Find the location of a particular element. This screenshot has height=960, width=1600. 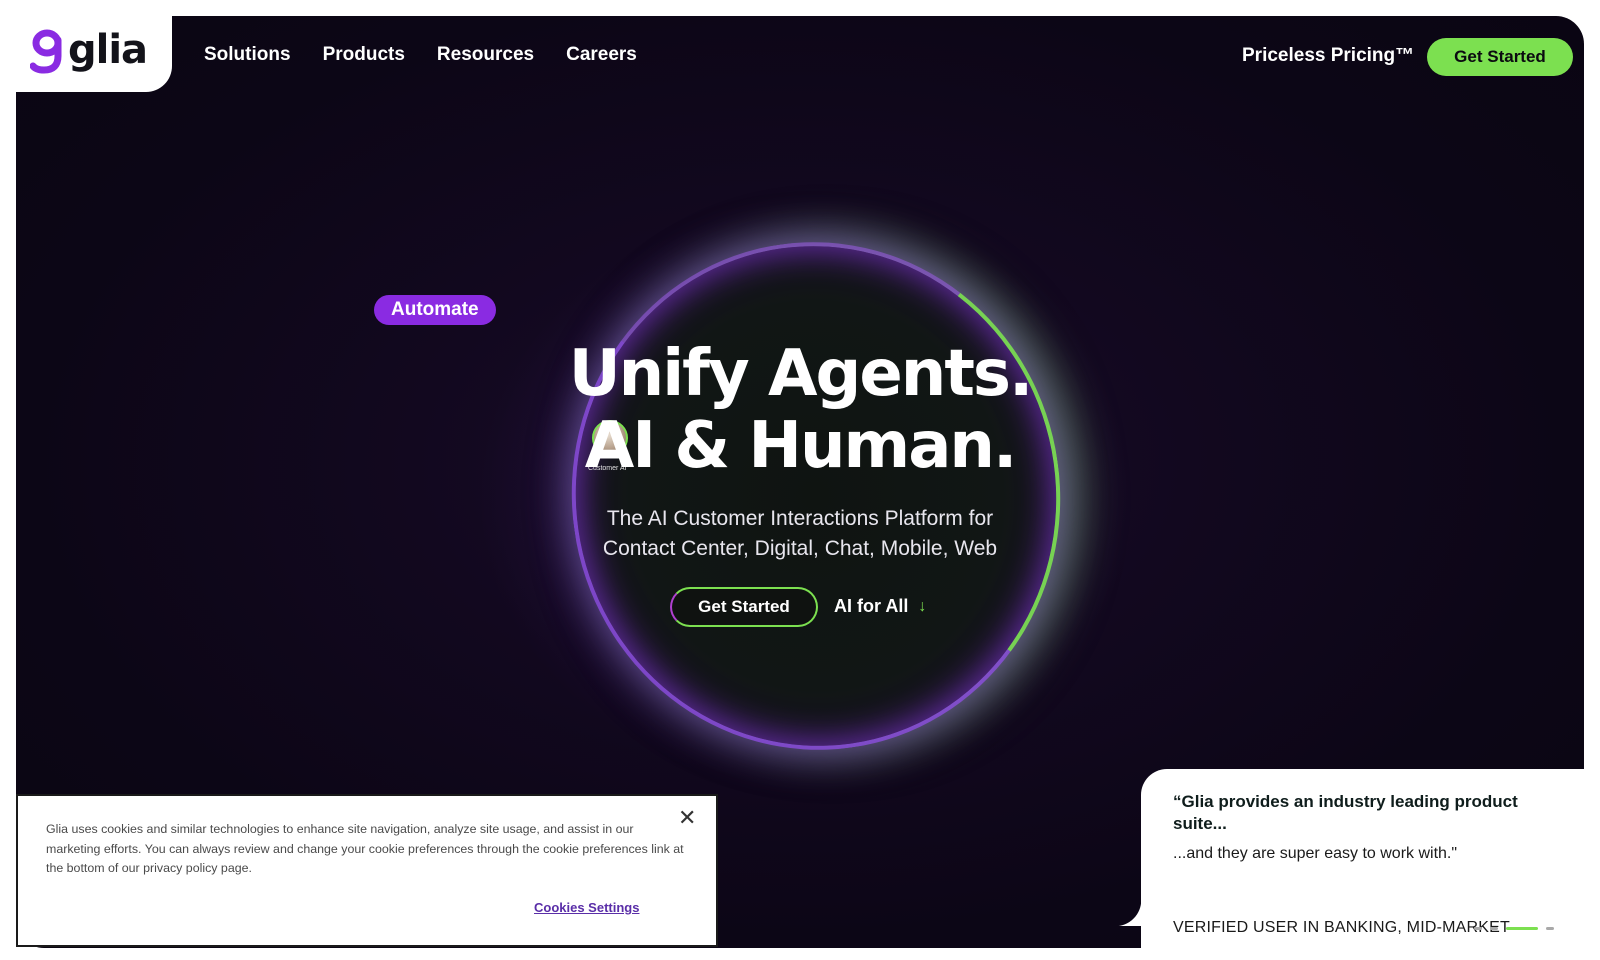

logo-text: glia is located at coordinates (108, 50).